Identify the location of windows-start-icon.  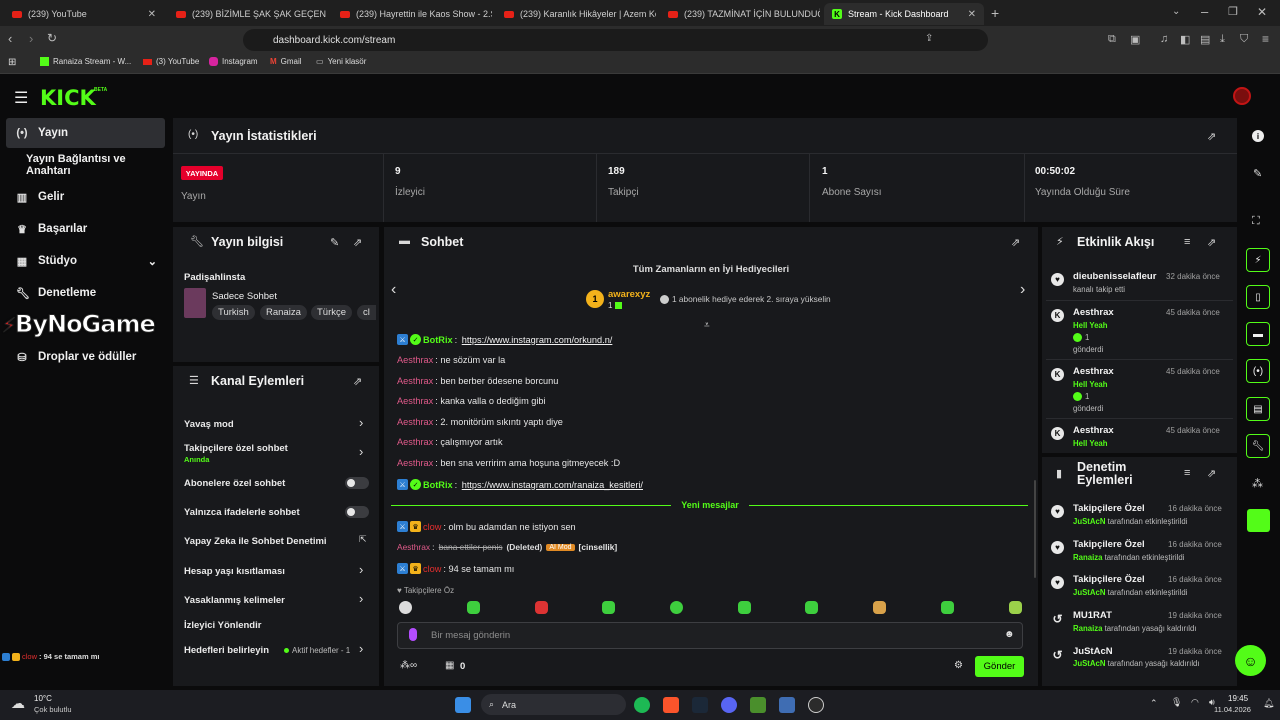
(463, 705).